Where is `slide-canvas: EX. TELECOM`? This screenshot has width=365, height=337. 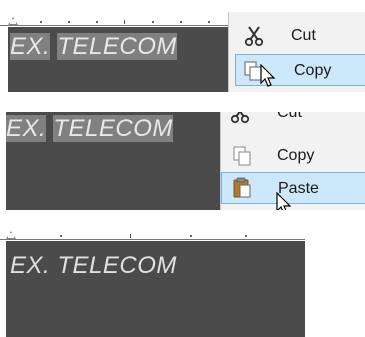 slide-canvas: EX. TELECOM is located at coordinates (120, 59).